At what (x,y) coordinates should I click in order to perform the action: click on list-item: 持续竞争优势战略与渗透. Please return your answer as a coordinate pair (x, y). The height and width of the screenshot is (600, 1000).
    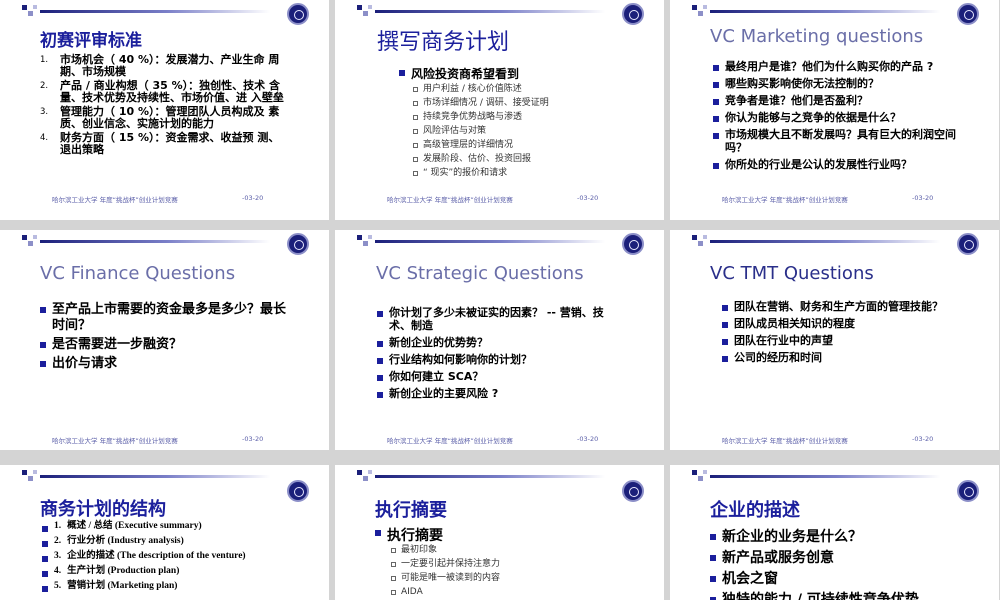
    Looking at the image, I should click on (488, 117).